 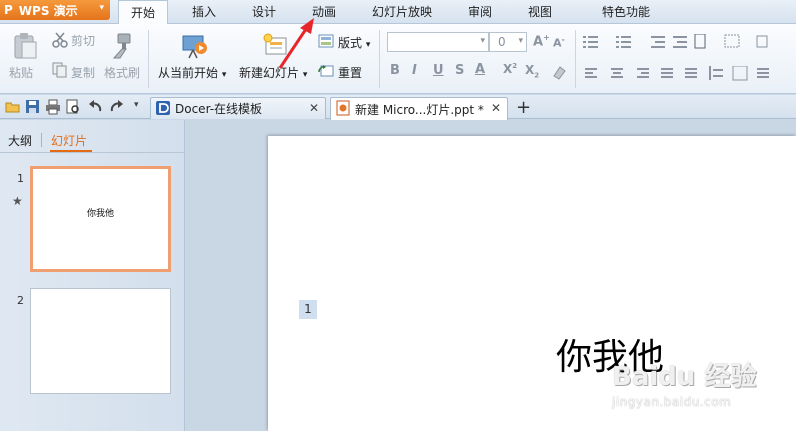 I want to click on superscript-icon: X2, so click(x=510, y=69).